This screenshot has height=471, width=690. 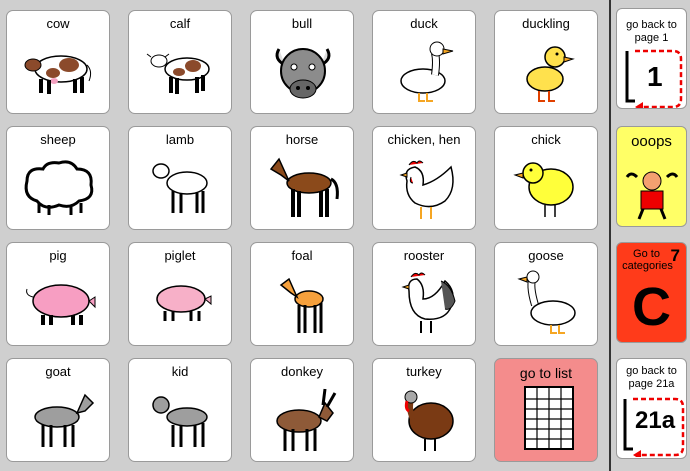 I want to click on turkey-icon, so click(x=429, y=420).